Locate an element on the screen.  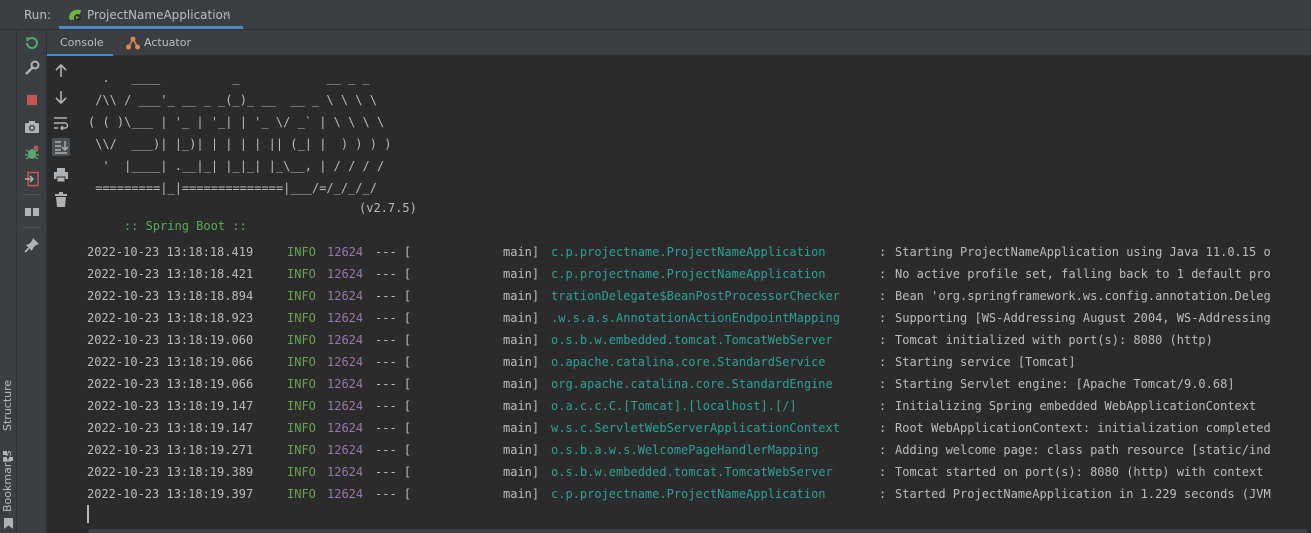
toolbar-separator is located at coordinates (32, 227).